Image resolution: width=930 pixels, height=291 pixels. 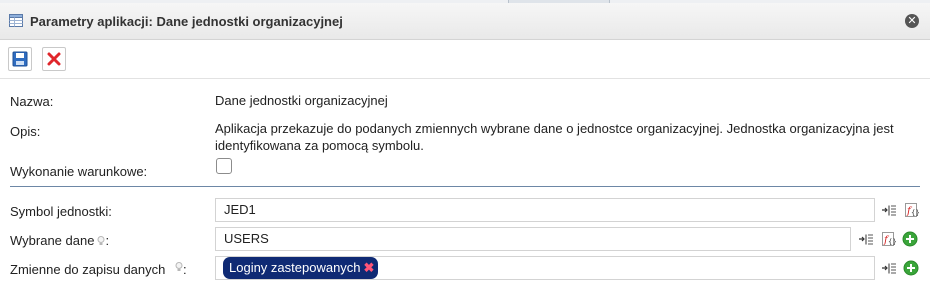 What do you see at coordinates (301, 100) in the screenshot?
I see `name-value: Dane jednostki organizacyjnej` at bounding box center [301, 100].